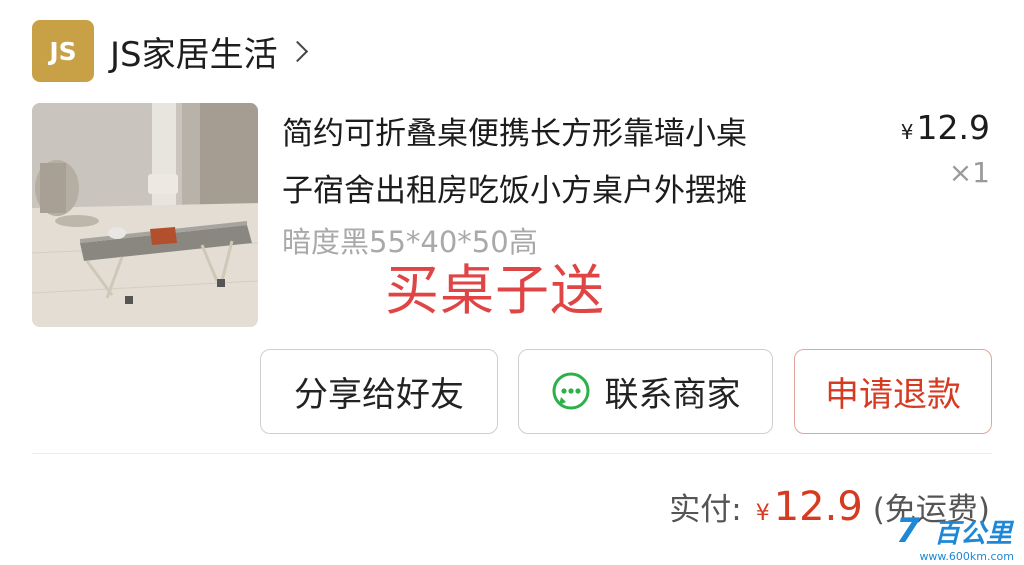 Image resolution: width=1024 pixels, height=565 pixels. Describe the element at coordinates (145, 215) in the screenshot. I see `product-thumbnail` at that location.